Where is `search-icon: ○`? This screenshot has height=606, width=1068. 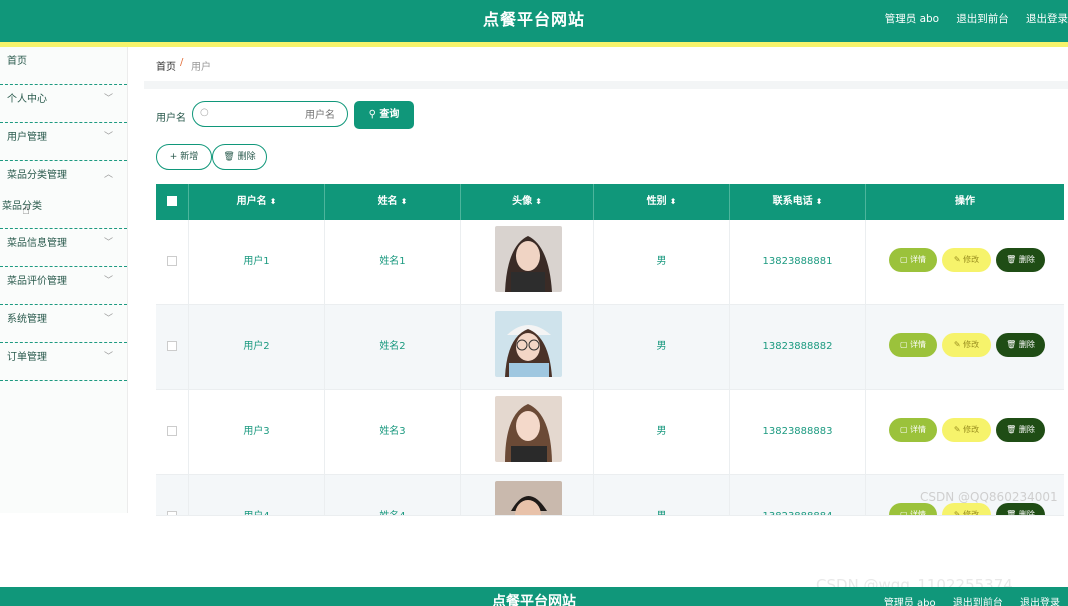 search-icon: ○ is located at coordinates (204, 112).